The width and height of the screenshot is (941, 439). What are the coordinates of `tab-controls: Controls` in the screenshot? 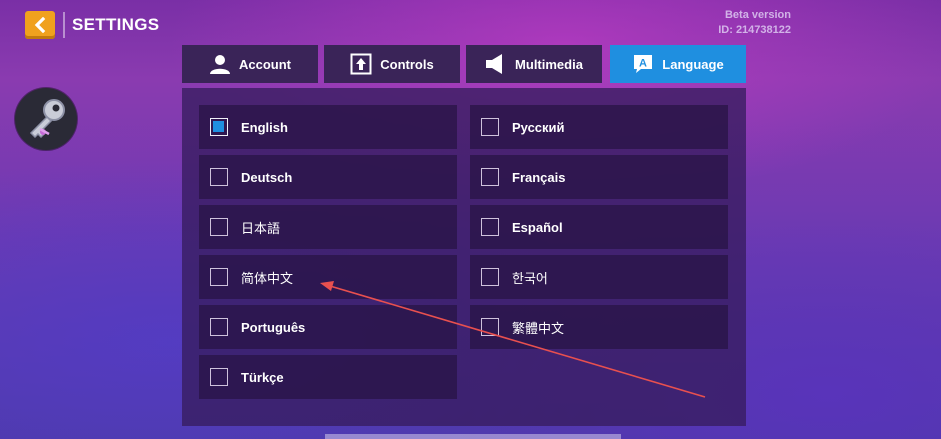 It's located at (392, 64).